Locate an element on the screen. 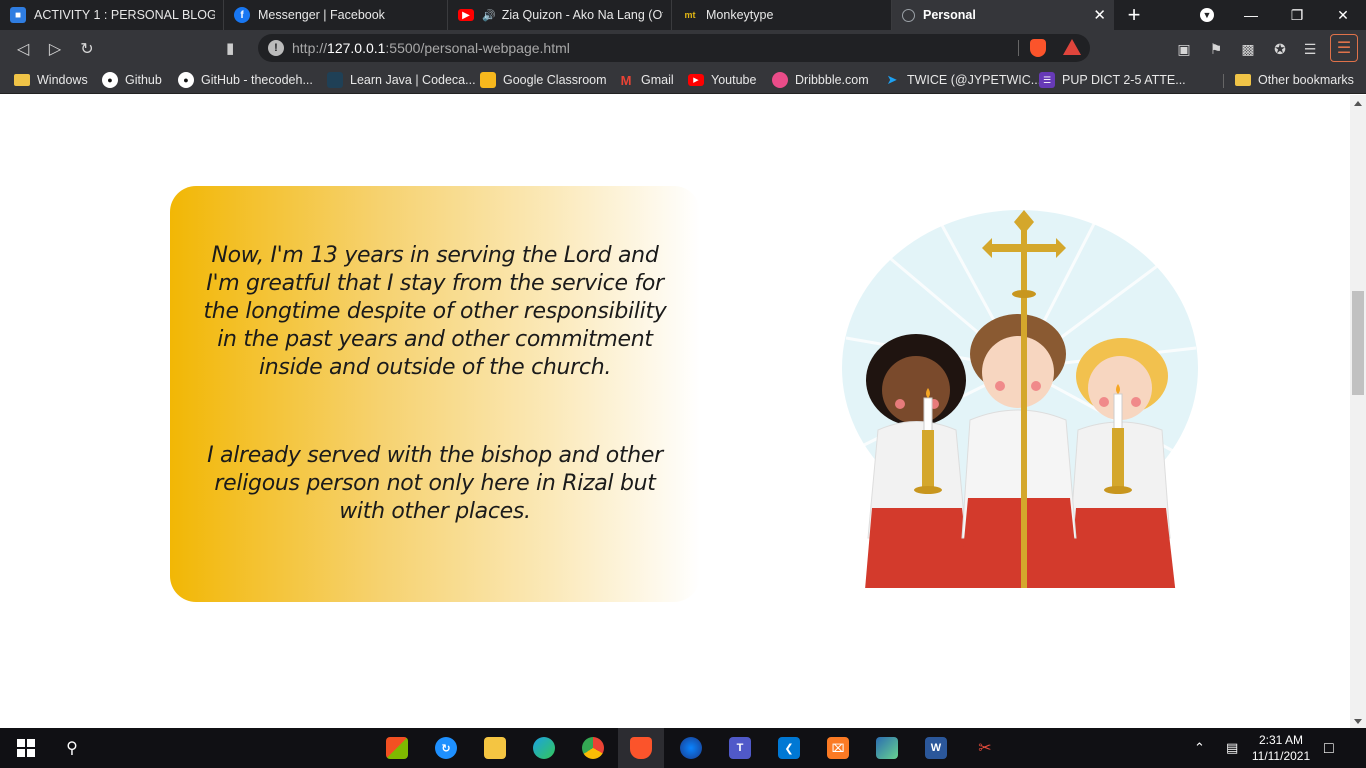 The image size is (1366, 768). back-button: ◁ is located at coordinates (23, 49).